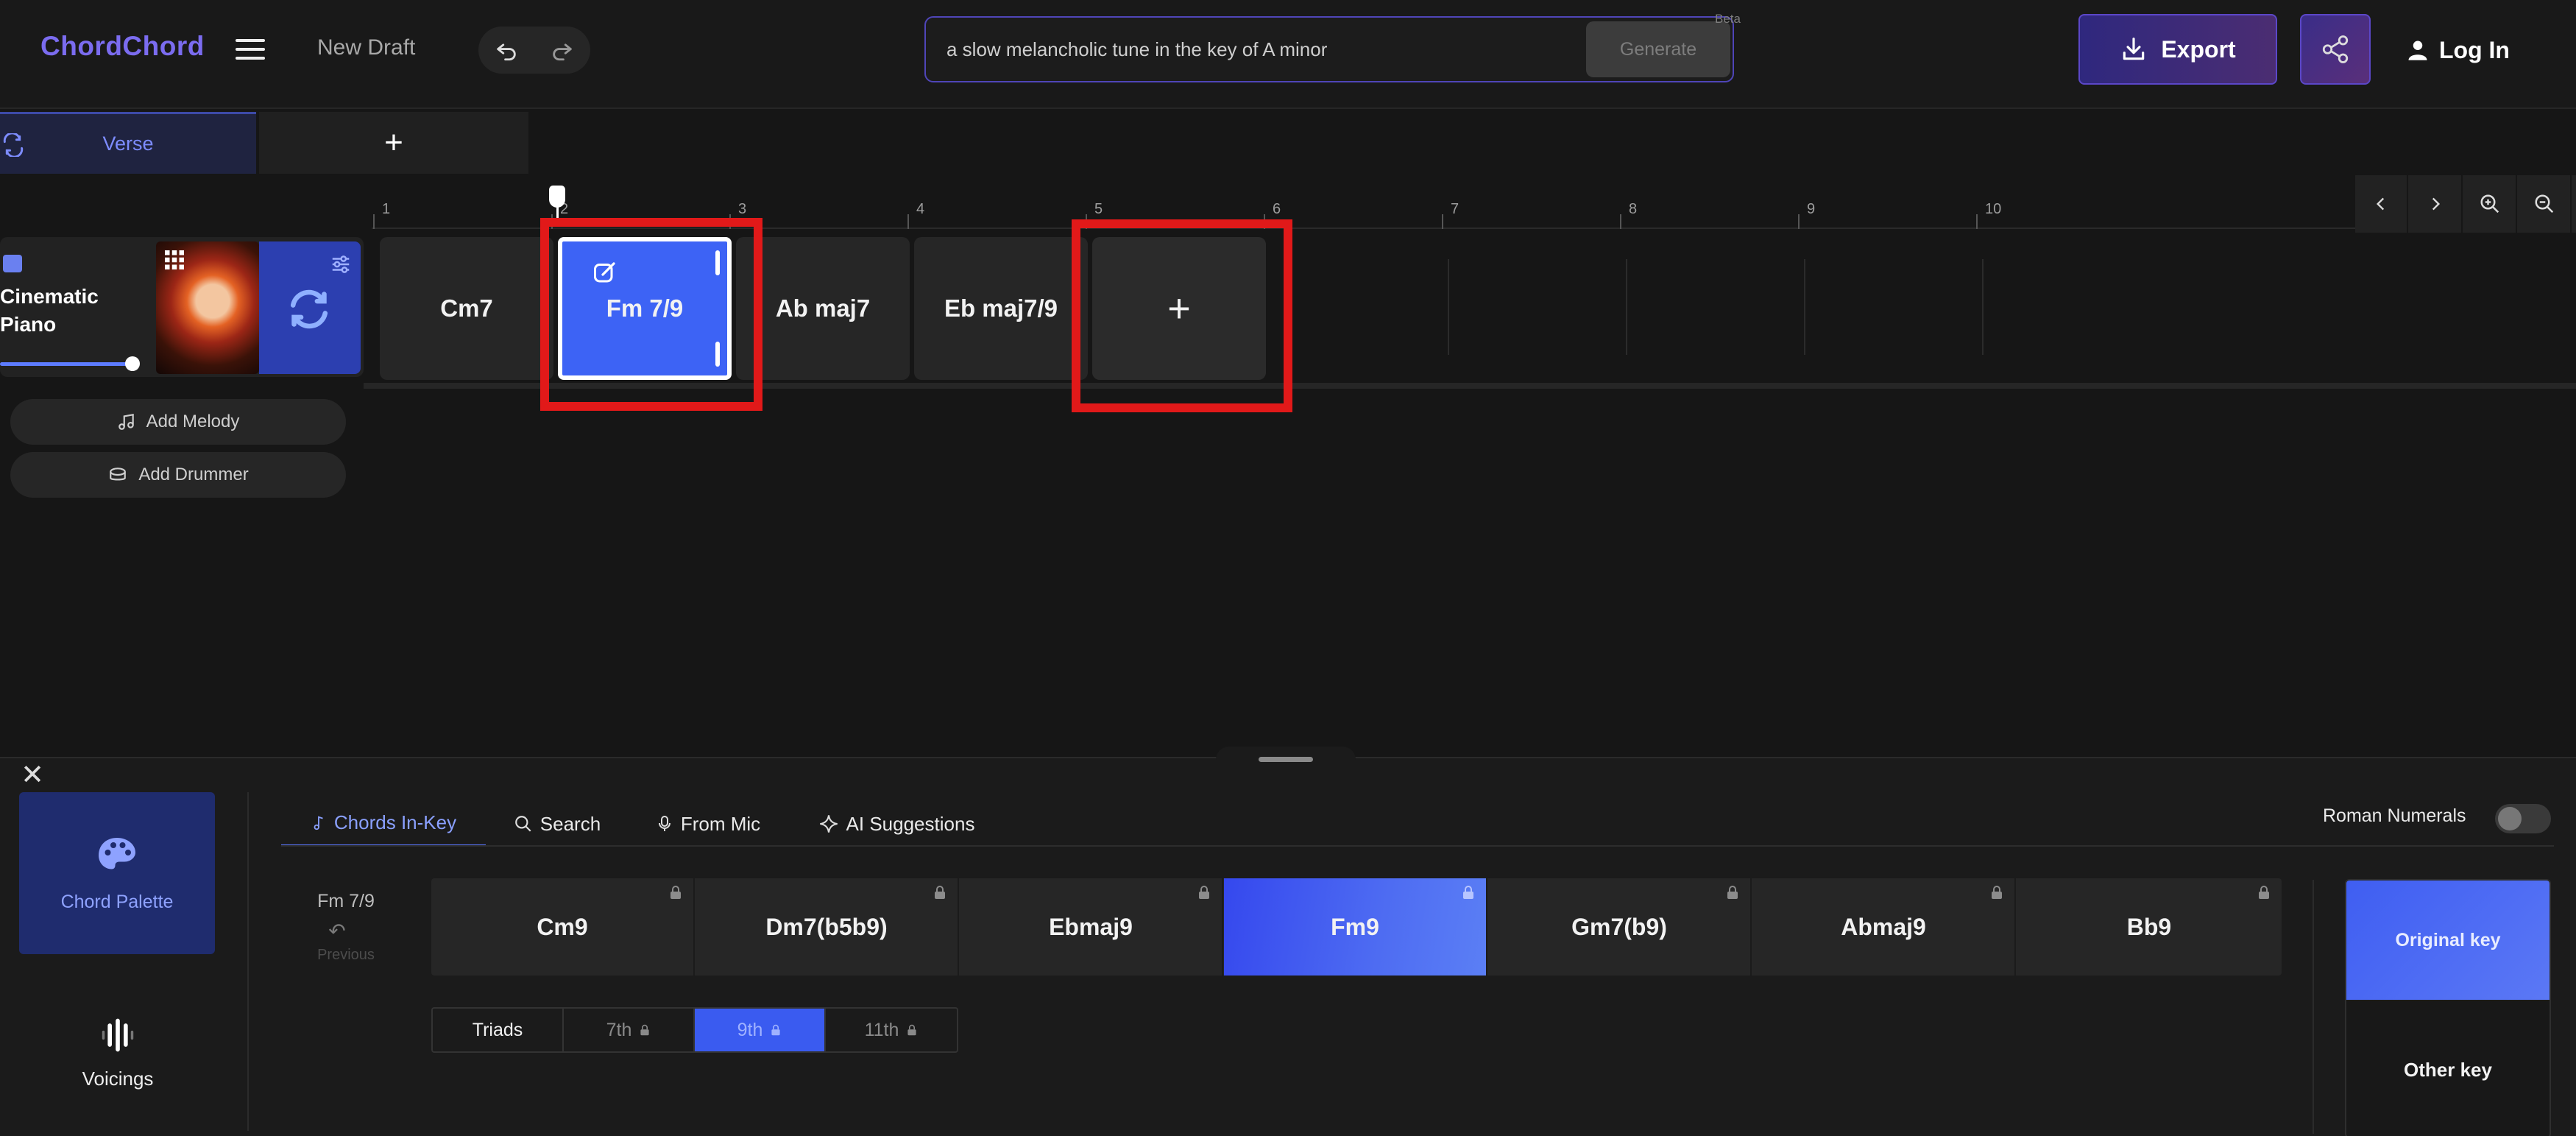 The width and height of the screenshot is (2576, 1136). What do you see at coordinates (2523, 818) in the screenshot?
I see `roman-numerals-toggle` at bounding box center [2523, 818].